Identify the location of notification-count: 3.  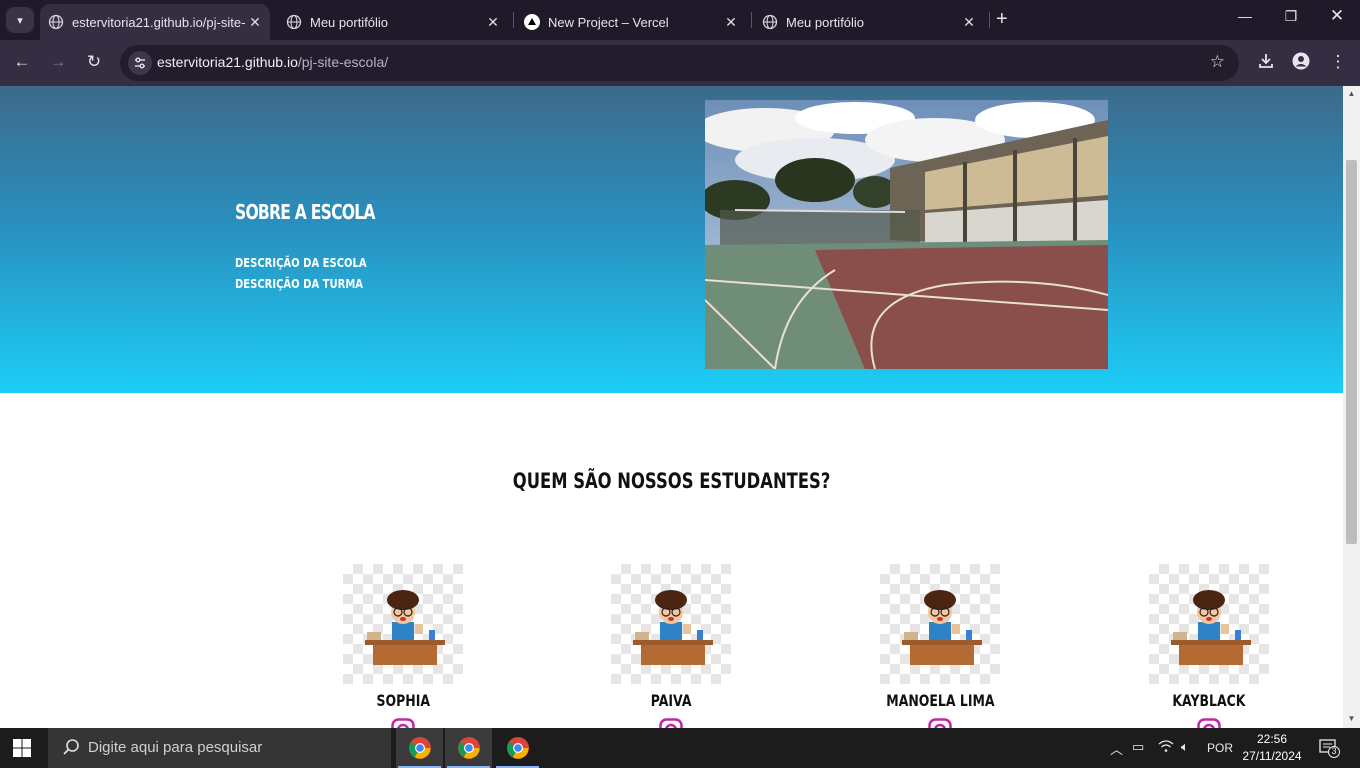
(1334, 751).